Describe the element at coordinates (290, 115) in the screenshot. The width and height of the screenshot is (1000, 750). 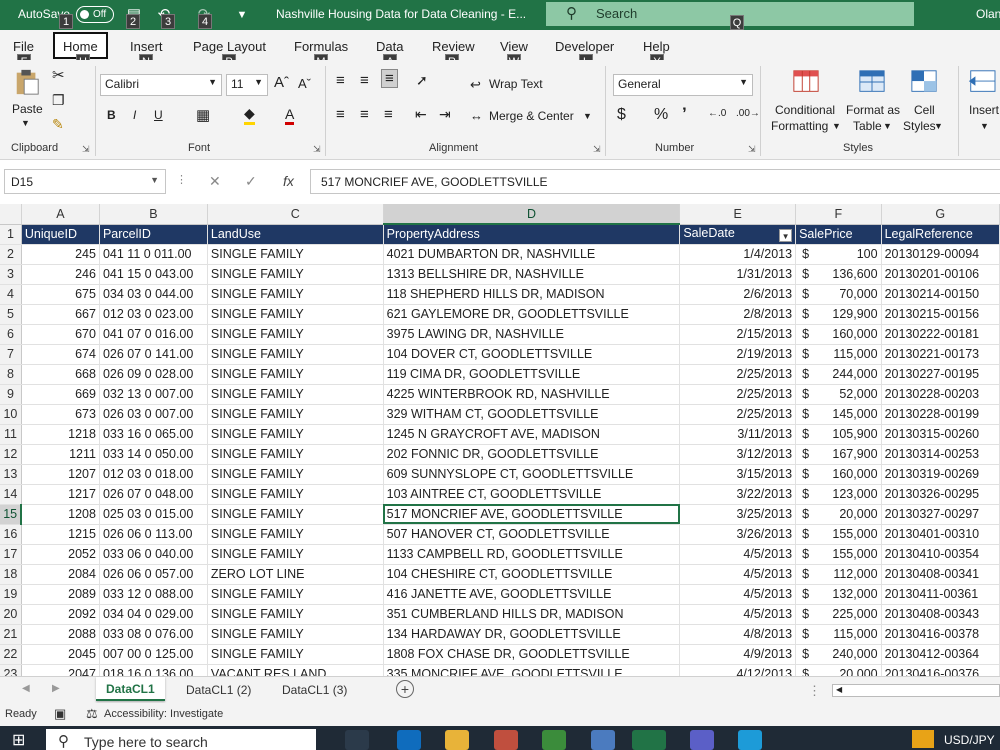
I see `font-color-icon: A` at that location.